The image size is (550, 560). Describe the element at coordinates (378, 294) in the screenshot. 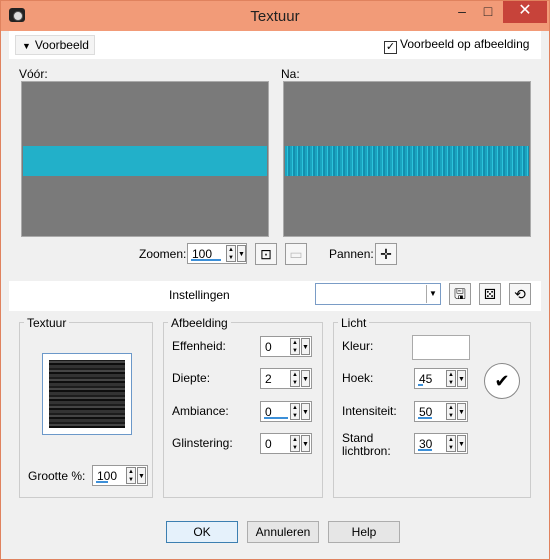

I see `presets-combo: ▼` at that location.